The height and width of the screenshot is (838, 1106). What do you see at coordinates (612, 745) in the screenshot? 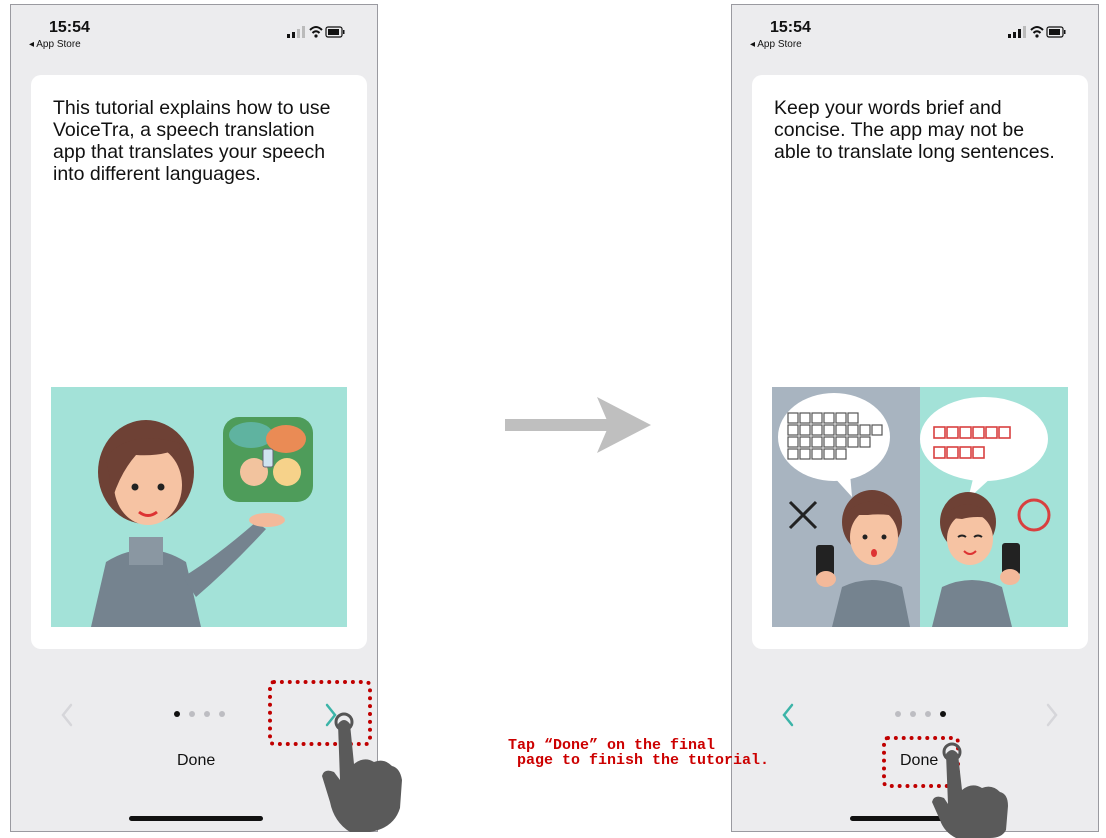
I see `instruction-line-1: Tap “Done” on the final` at bounding box center [612, 745].